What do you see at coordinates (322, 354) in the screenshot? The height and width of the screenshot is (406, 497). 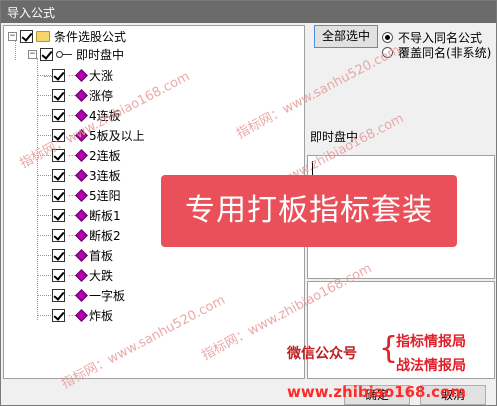 I see `wechat-label: 微信公众号` at bounding box center [322, 354].